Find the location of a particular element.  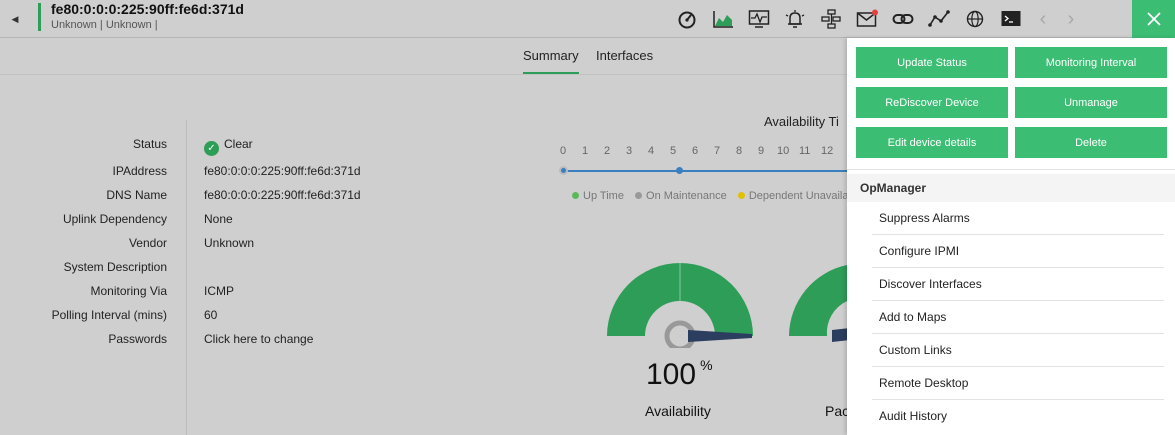

menu-item-configure-ipmi: Configure IPMI is located at coordinates (1018, 251).